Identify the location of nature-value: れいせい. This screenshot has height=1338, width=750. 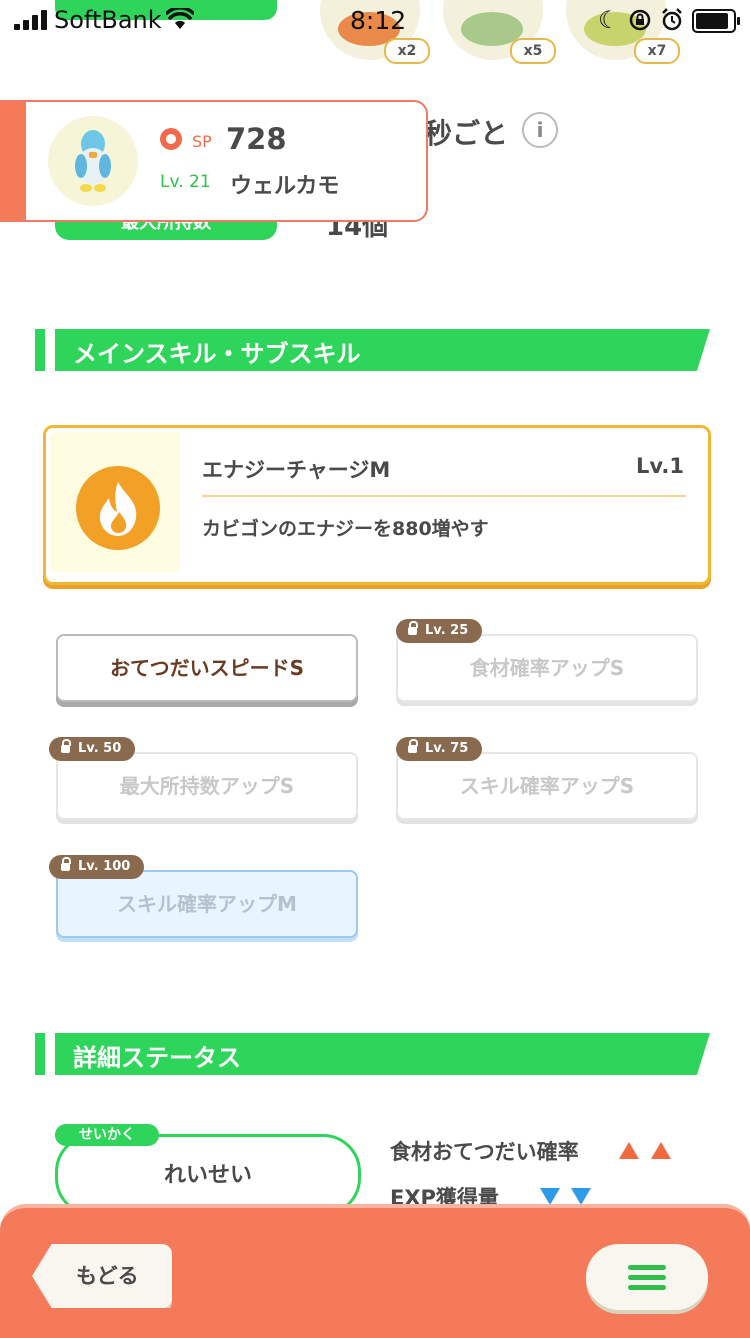
(207, 1175).